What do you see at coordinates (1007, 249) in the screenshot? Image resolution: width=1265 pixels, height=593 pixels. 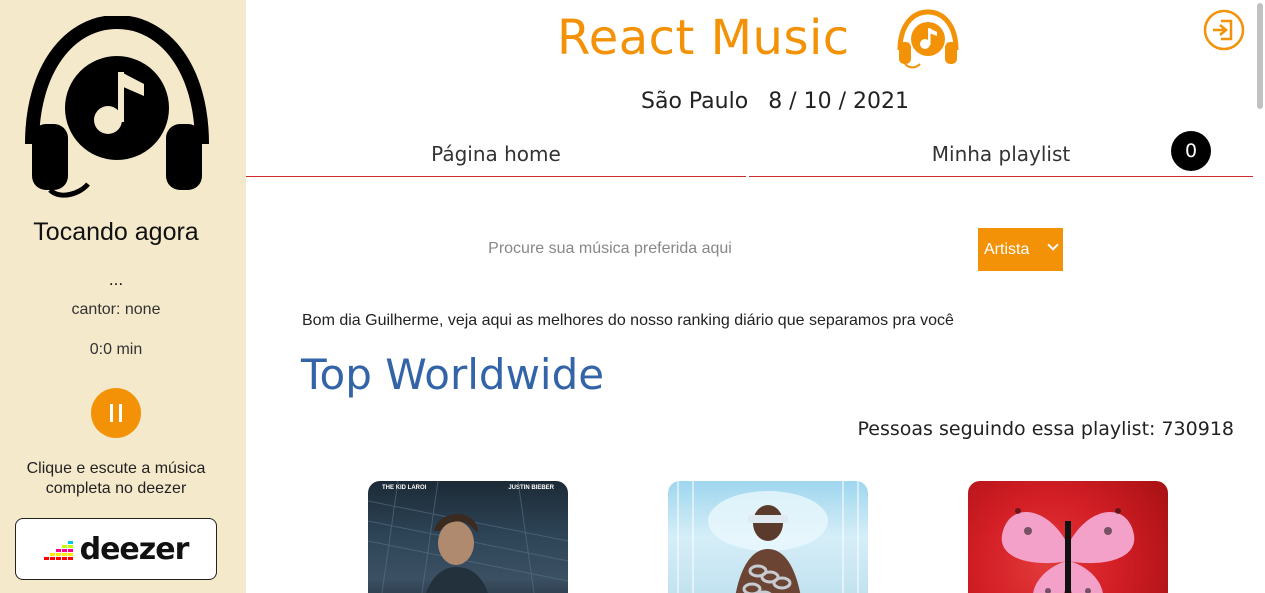 I see `search-filter-value: Artista` at bounding box center [1007, 249].